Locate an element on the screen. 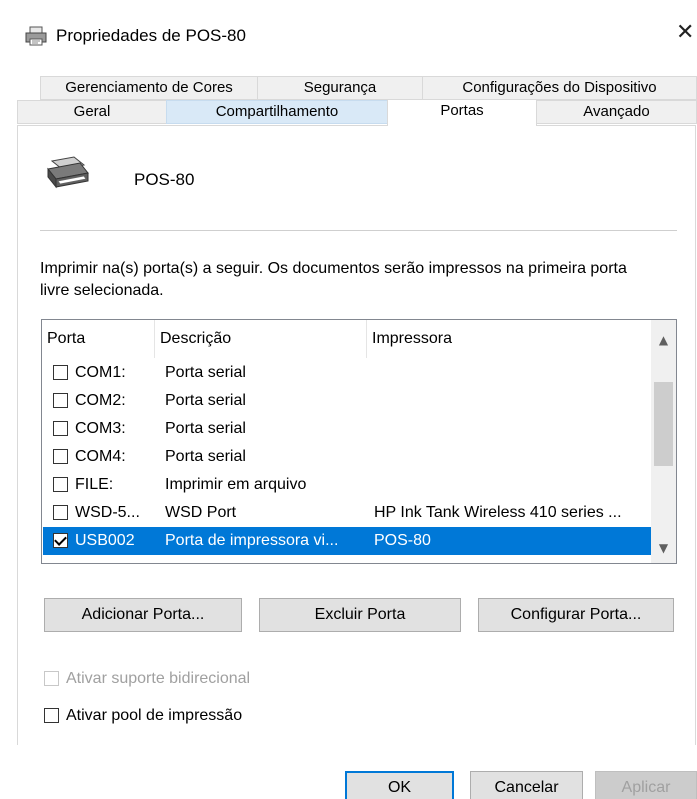 This screenshot has height=799, width=697. scrollbar-thumb is located at coordinates (663, 424).